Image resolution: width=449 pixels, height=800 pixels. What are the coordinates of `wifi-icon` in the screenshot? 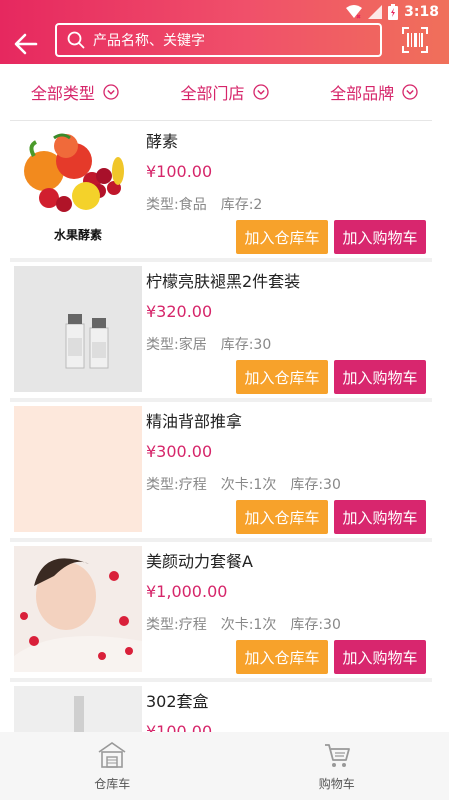 It's located at (354, 12).